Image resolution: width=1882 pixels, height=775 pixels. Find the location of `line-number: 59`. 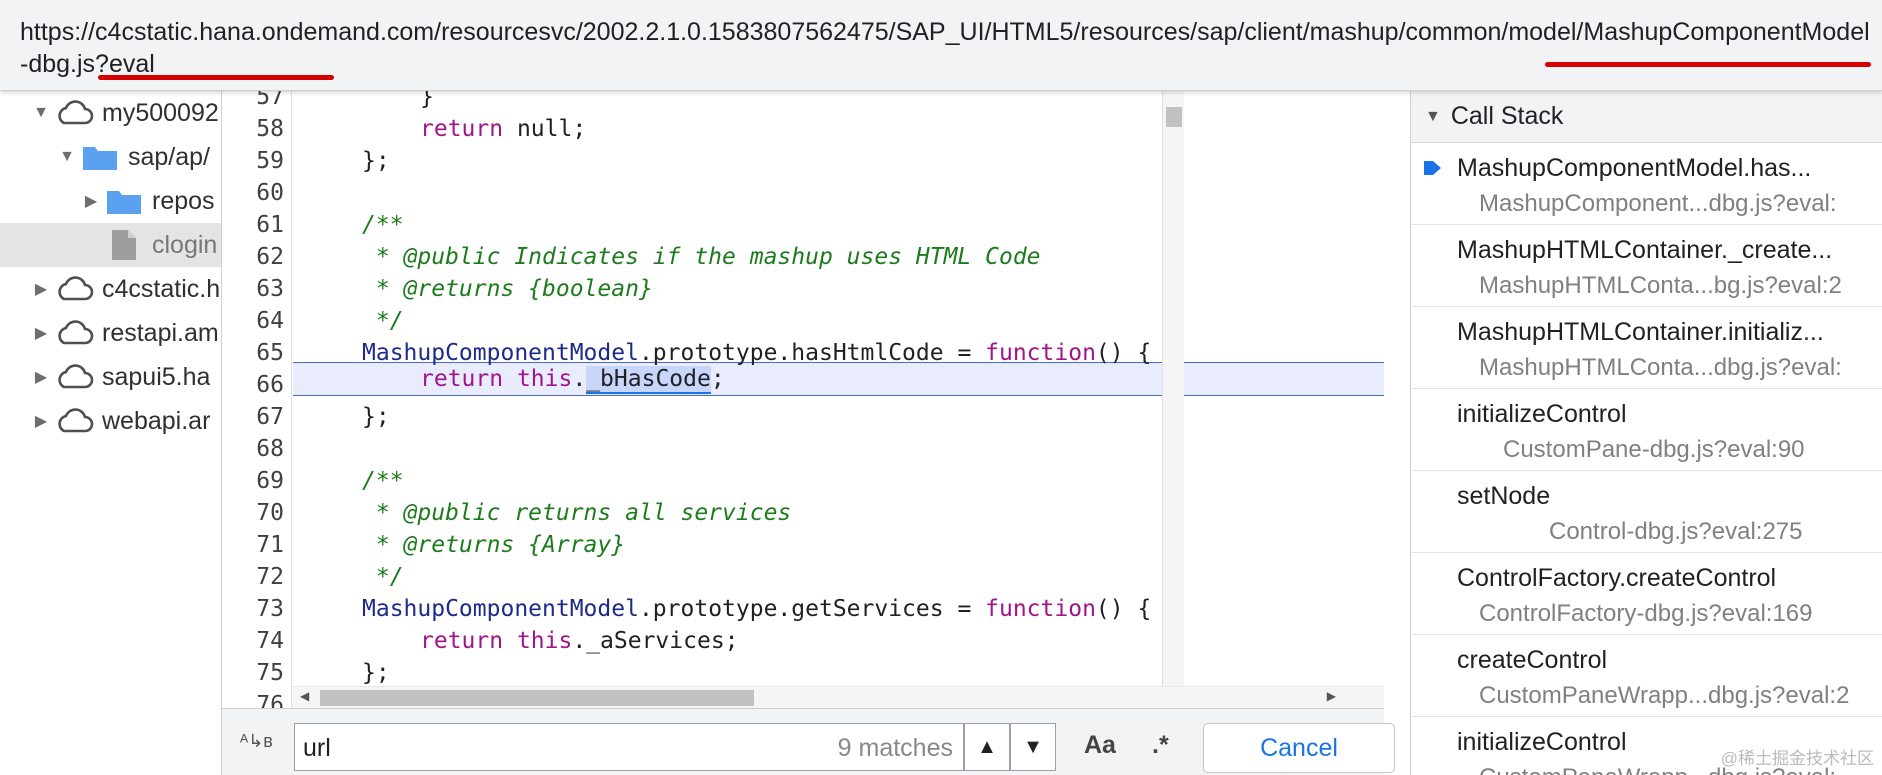

line-number: 59 is located at coordinates (253, 161).